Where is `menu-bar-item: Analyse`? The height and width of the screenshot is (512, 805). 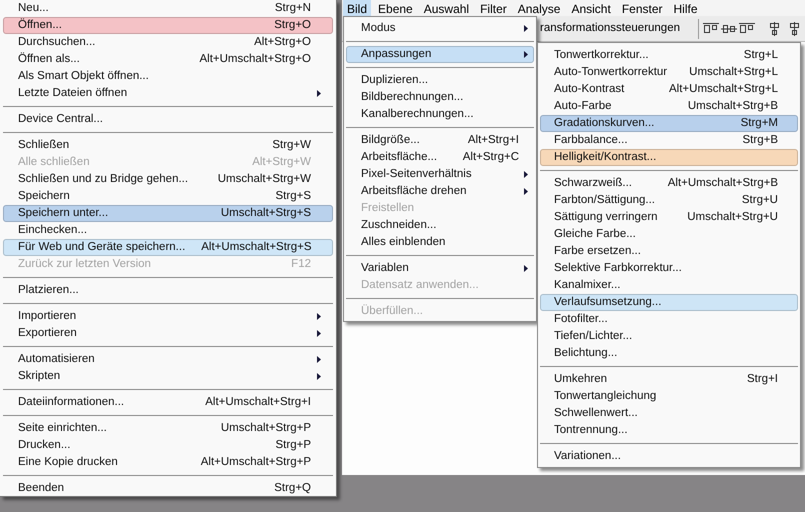 menu-bar-item: Analyse is located at coordinates (539, 8).